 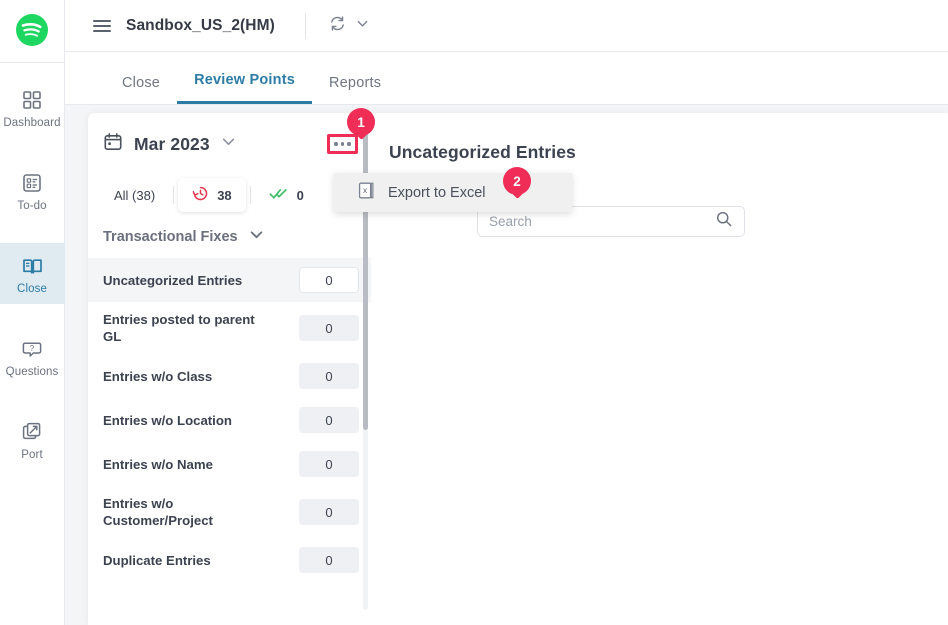 What do you see at coordinates (32, 123) in the screenshot?
I see `sidebar-item-label: Dashboard` at bounding box center [32, 123].